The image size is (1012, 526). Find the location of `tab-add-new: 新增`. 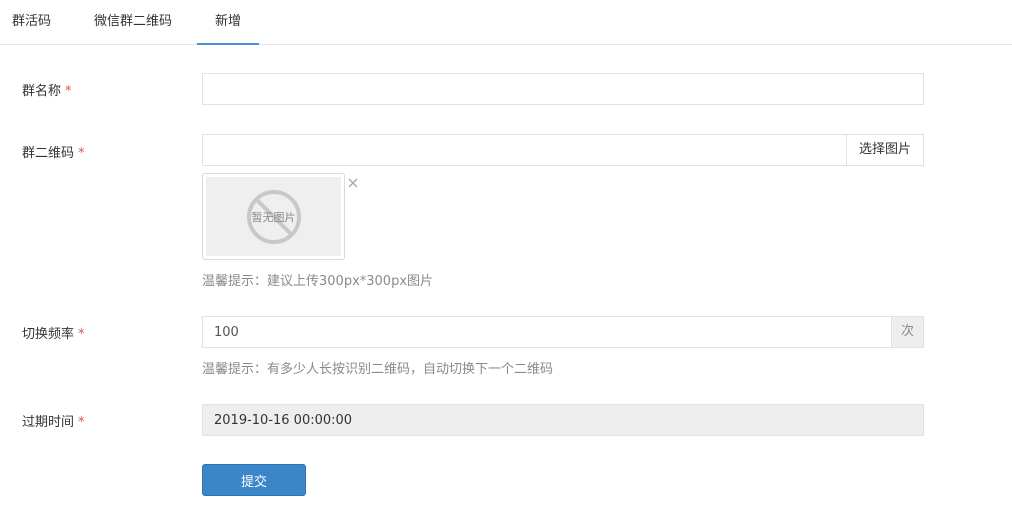

tab-add-new: 新增 is located at coordinates (228, 22).